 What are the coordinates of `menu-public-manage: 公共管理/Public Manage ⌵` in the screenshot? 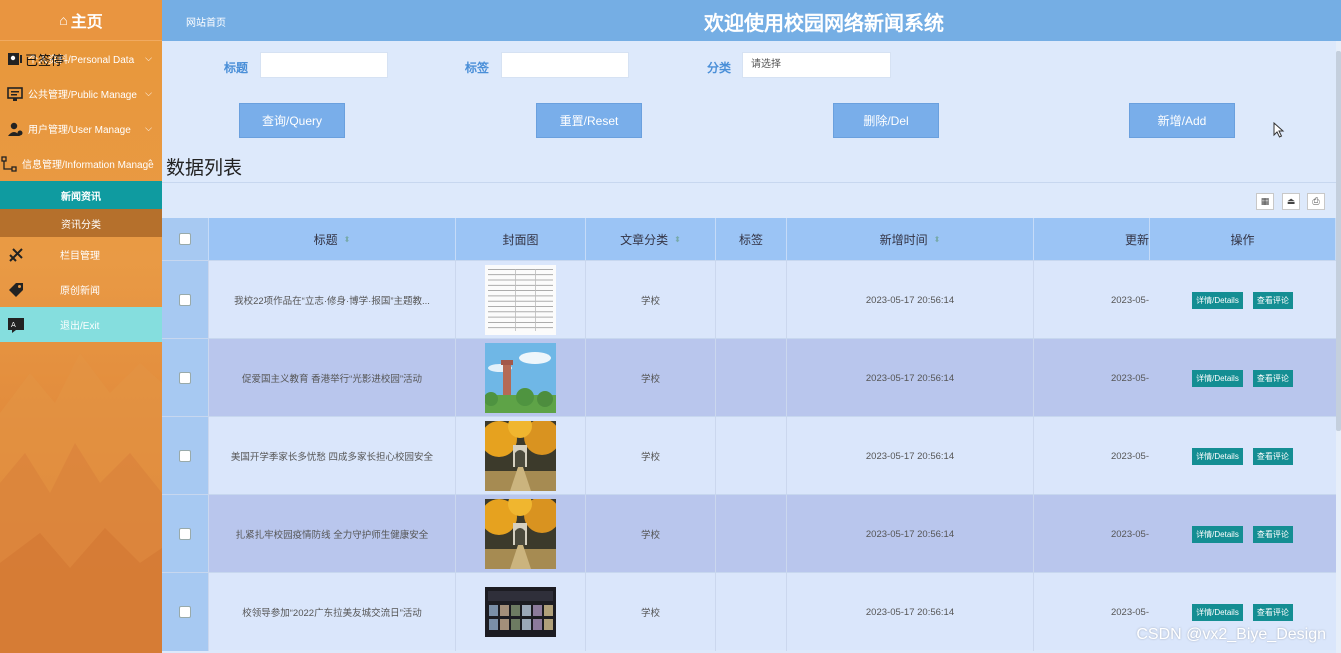 It's located at (81, 93).